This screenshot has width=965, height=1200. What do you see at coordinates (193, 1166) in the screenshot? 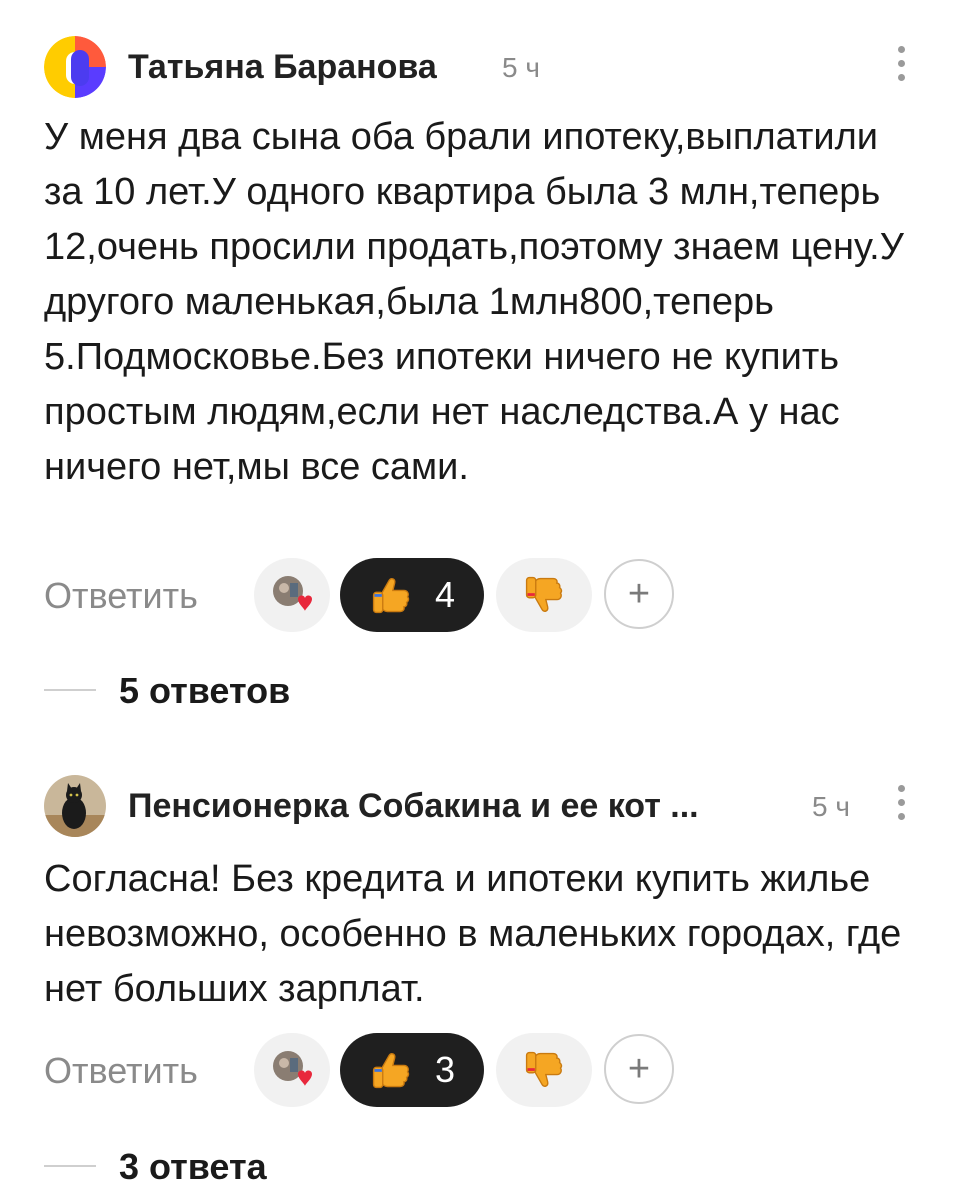
I see `replies-count: 3 ответа` at bounding box center [193, 1166].